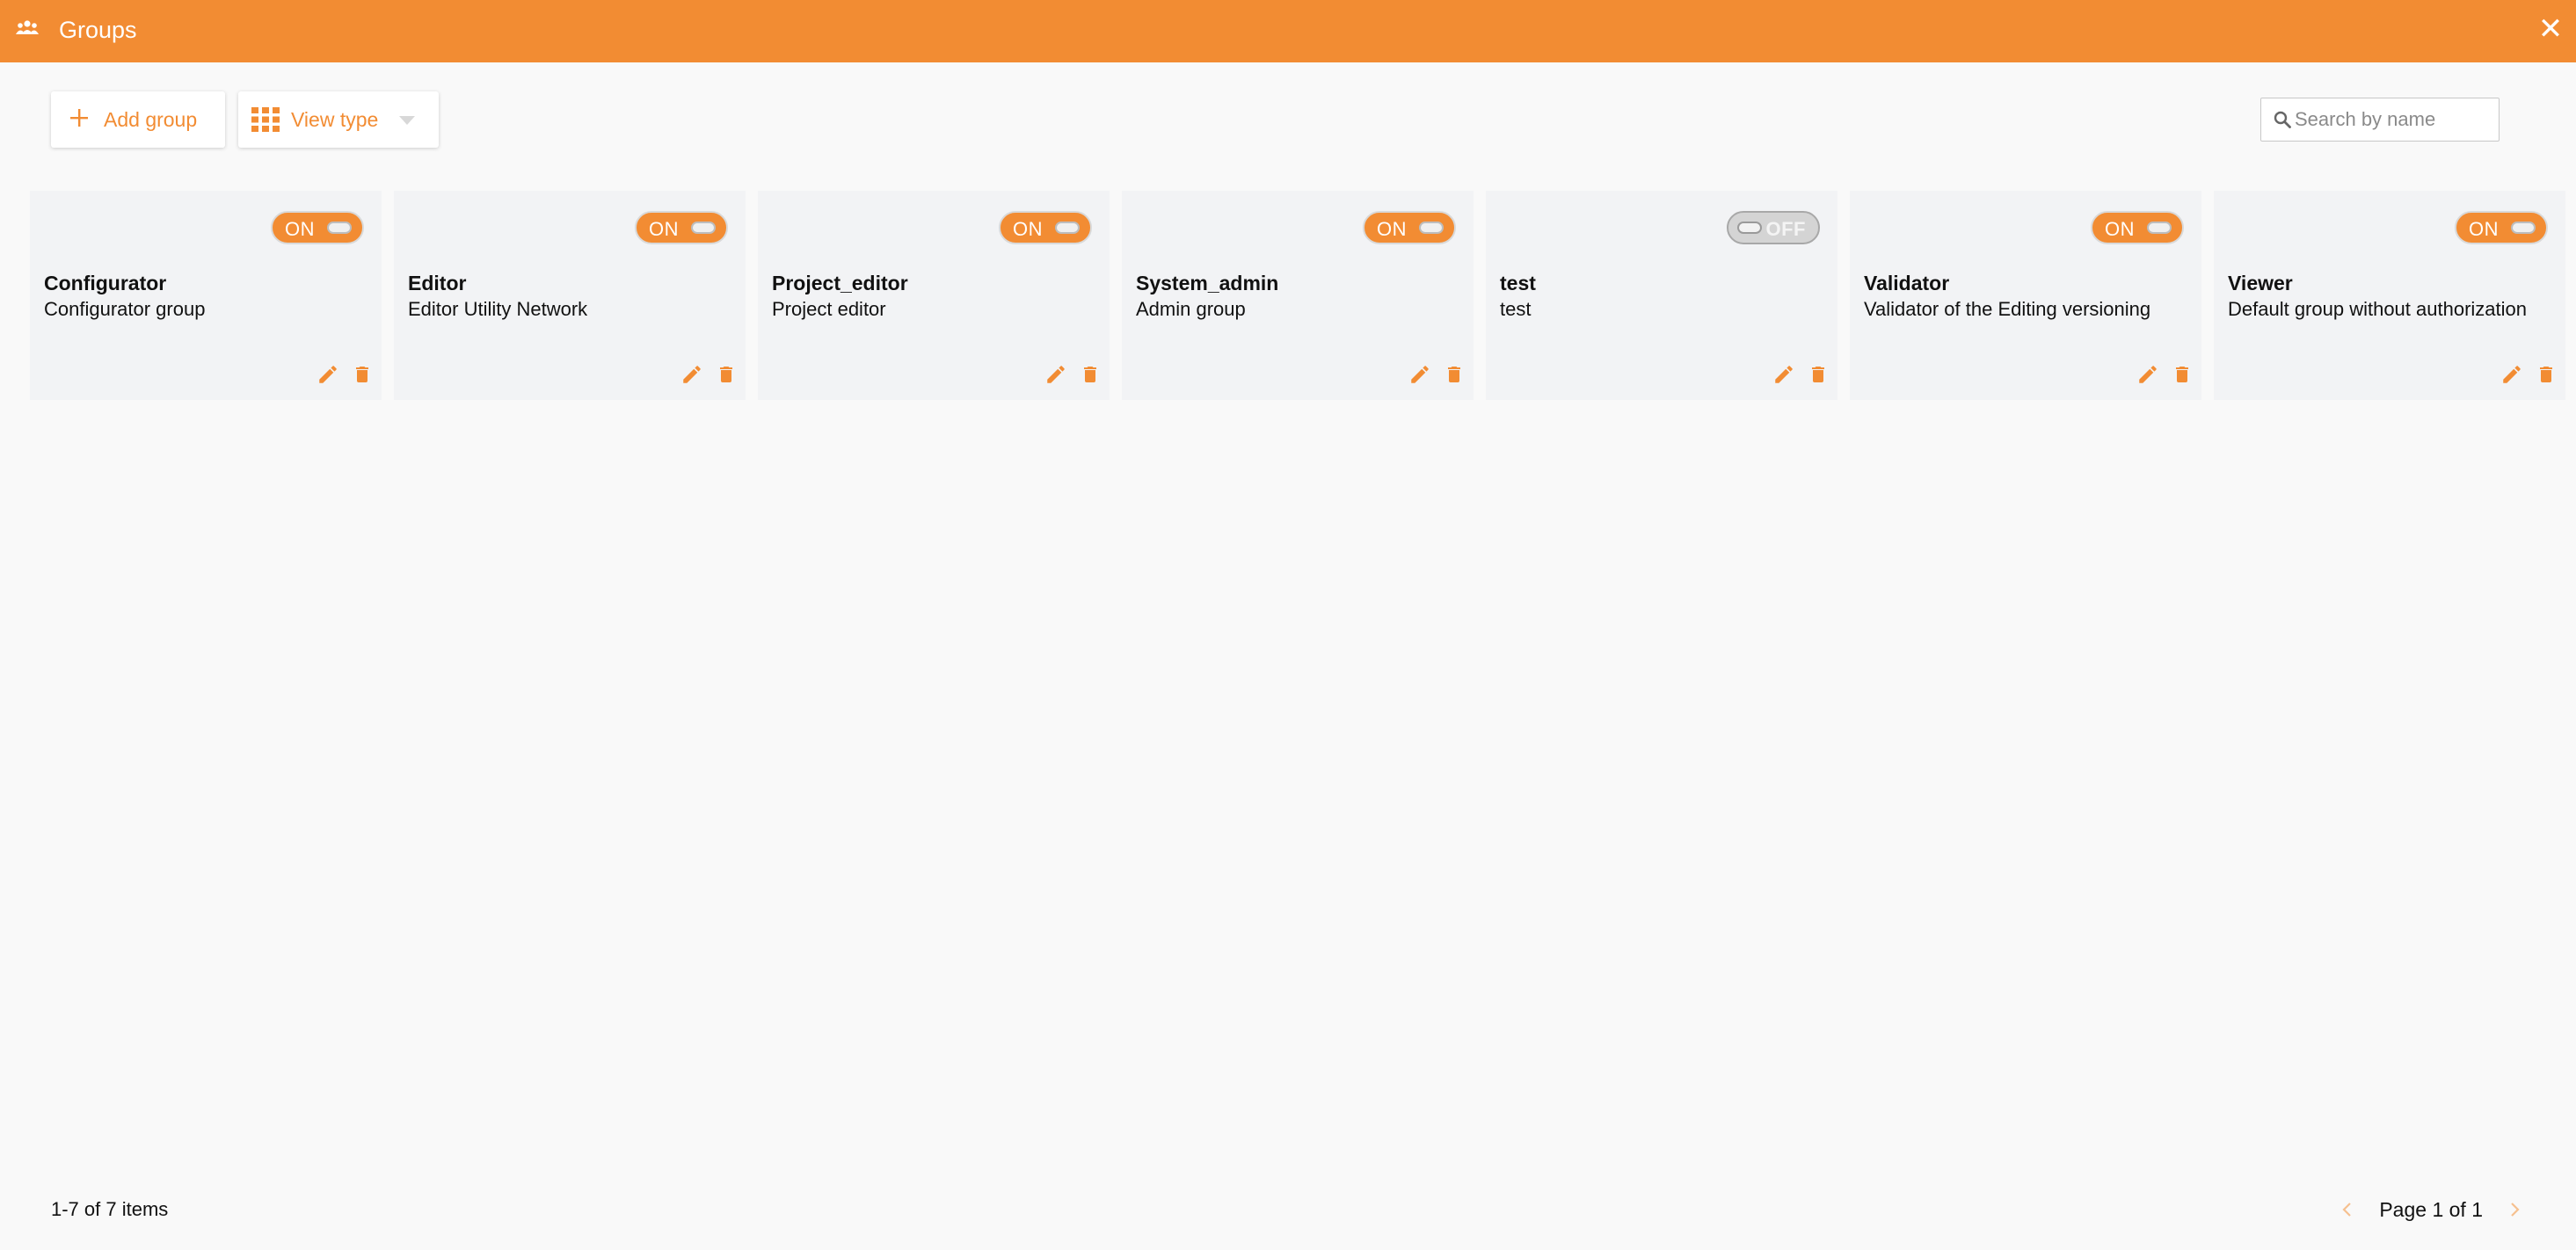 The image size is (2576, 1250). Describe the element at coordinates (1191, 309) in the screenshot. I see `group-description: Admin group` at that location.